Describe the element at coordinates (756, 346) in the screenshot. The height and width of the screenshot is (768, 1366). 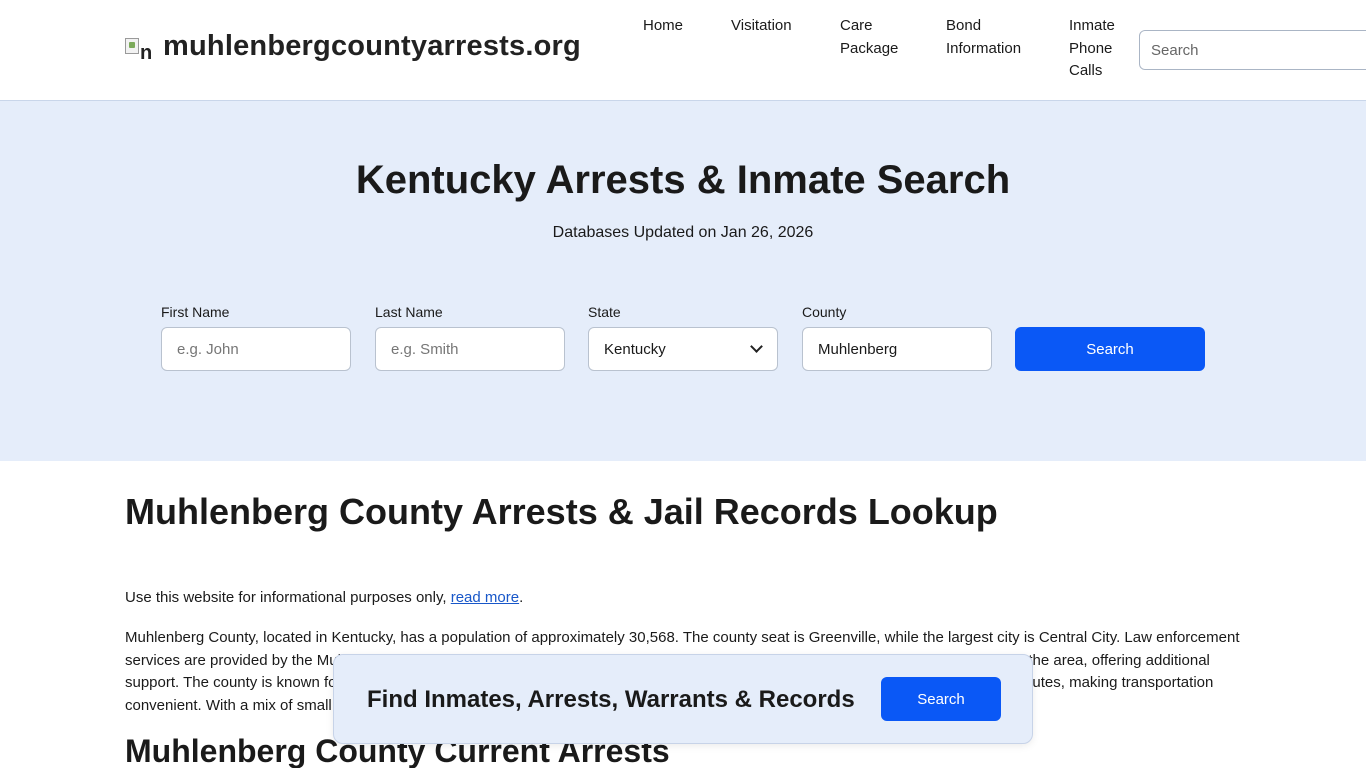
I see `chevron-down-icon` at that location.